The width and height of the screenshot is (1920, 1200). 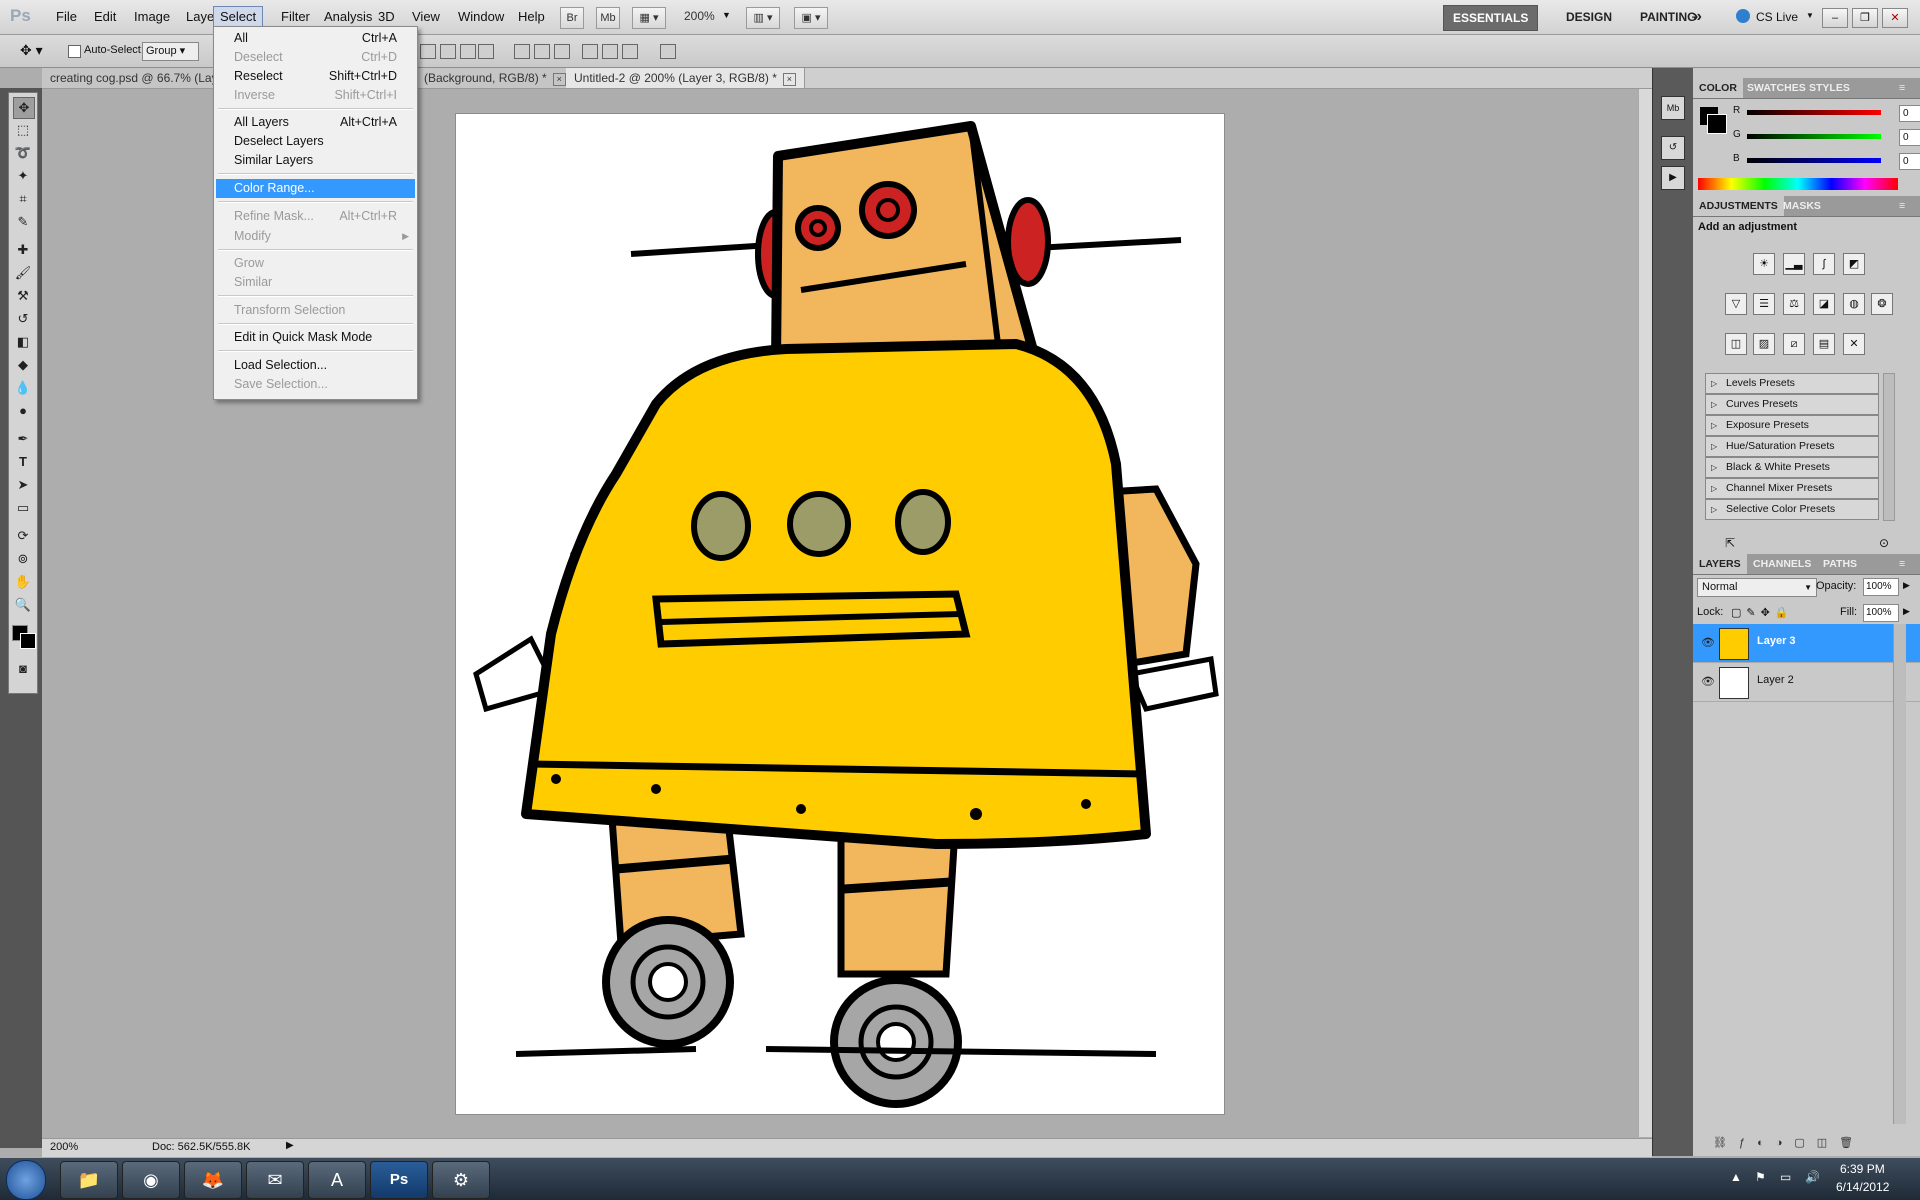 I want to click on tab-background-doc: (Background, RGB/8) * ×, so click(x=495, y=78).